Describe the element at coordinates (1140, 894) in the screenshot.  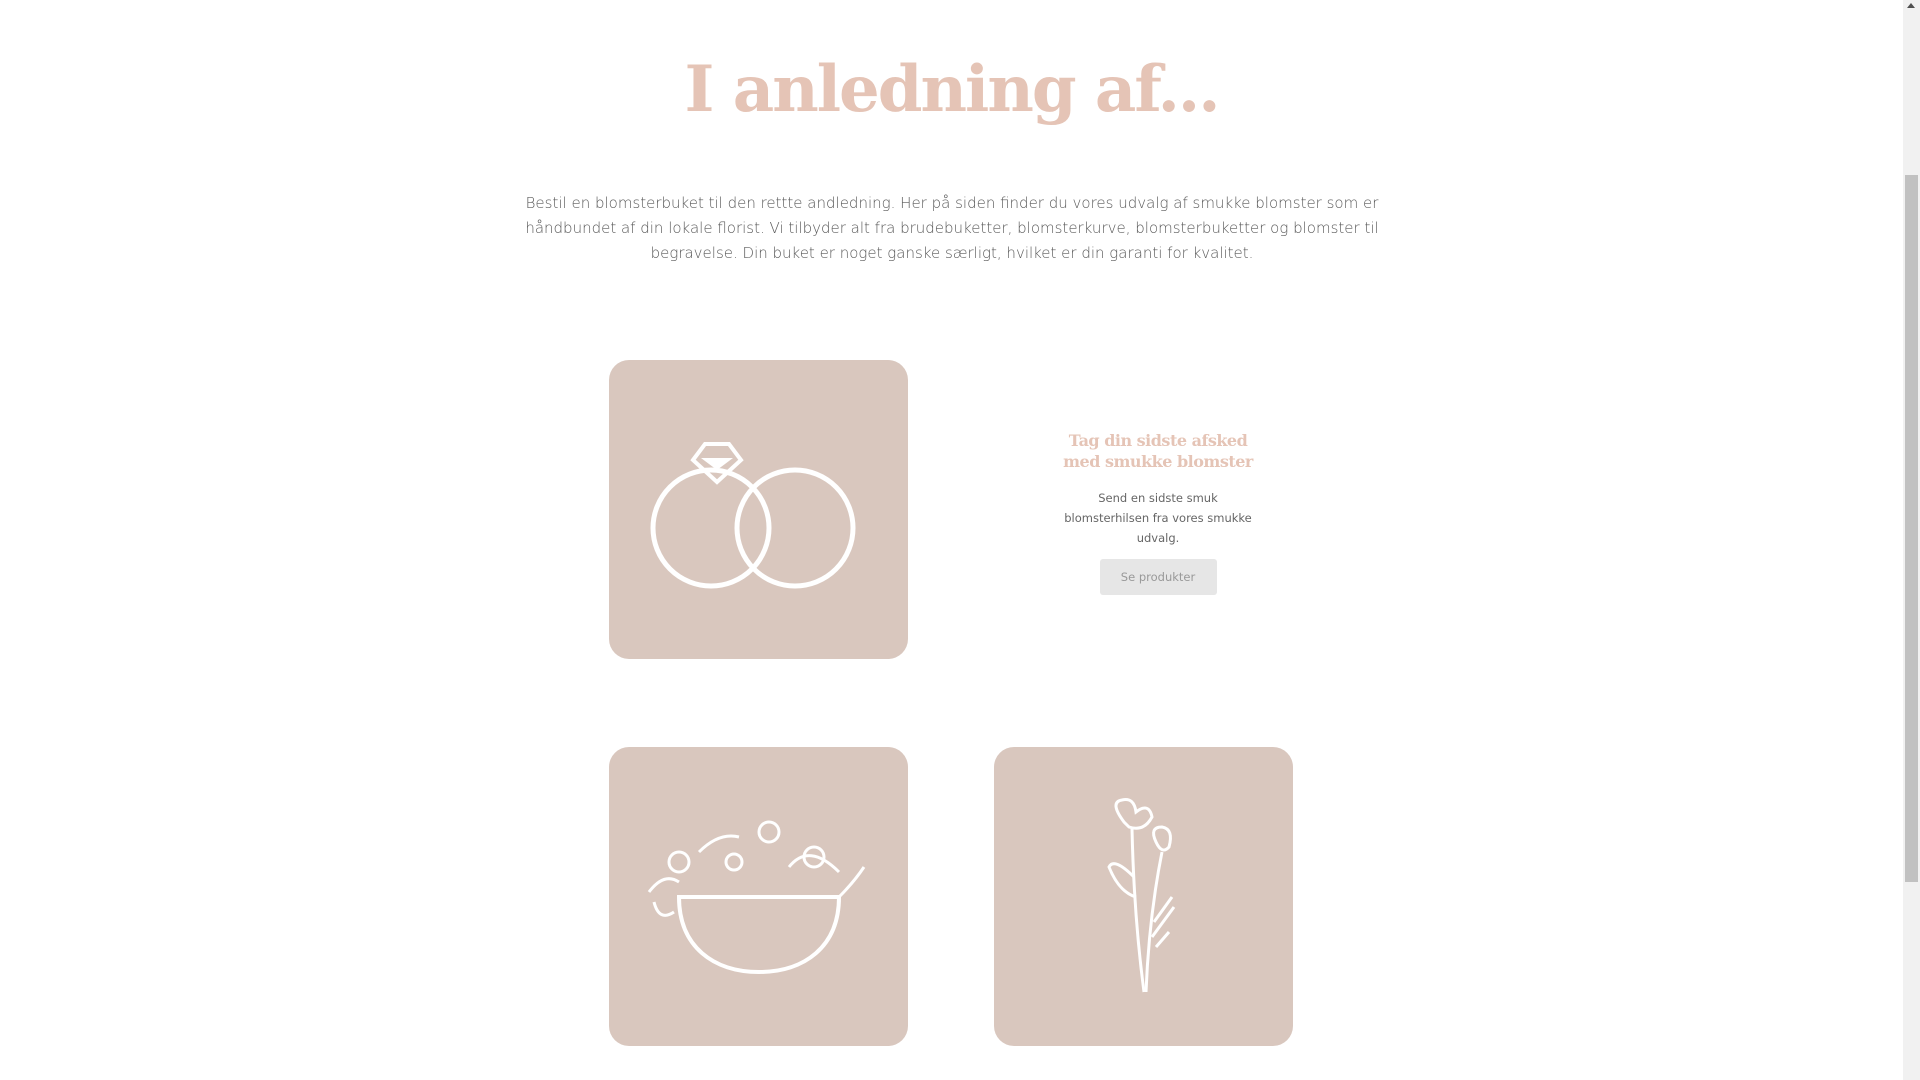
I see `flower-stems-icon` at that location.